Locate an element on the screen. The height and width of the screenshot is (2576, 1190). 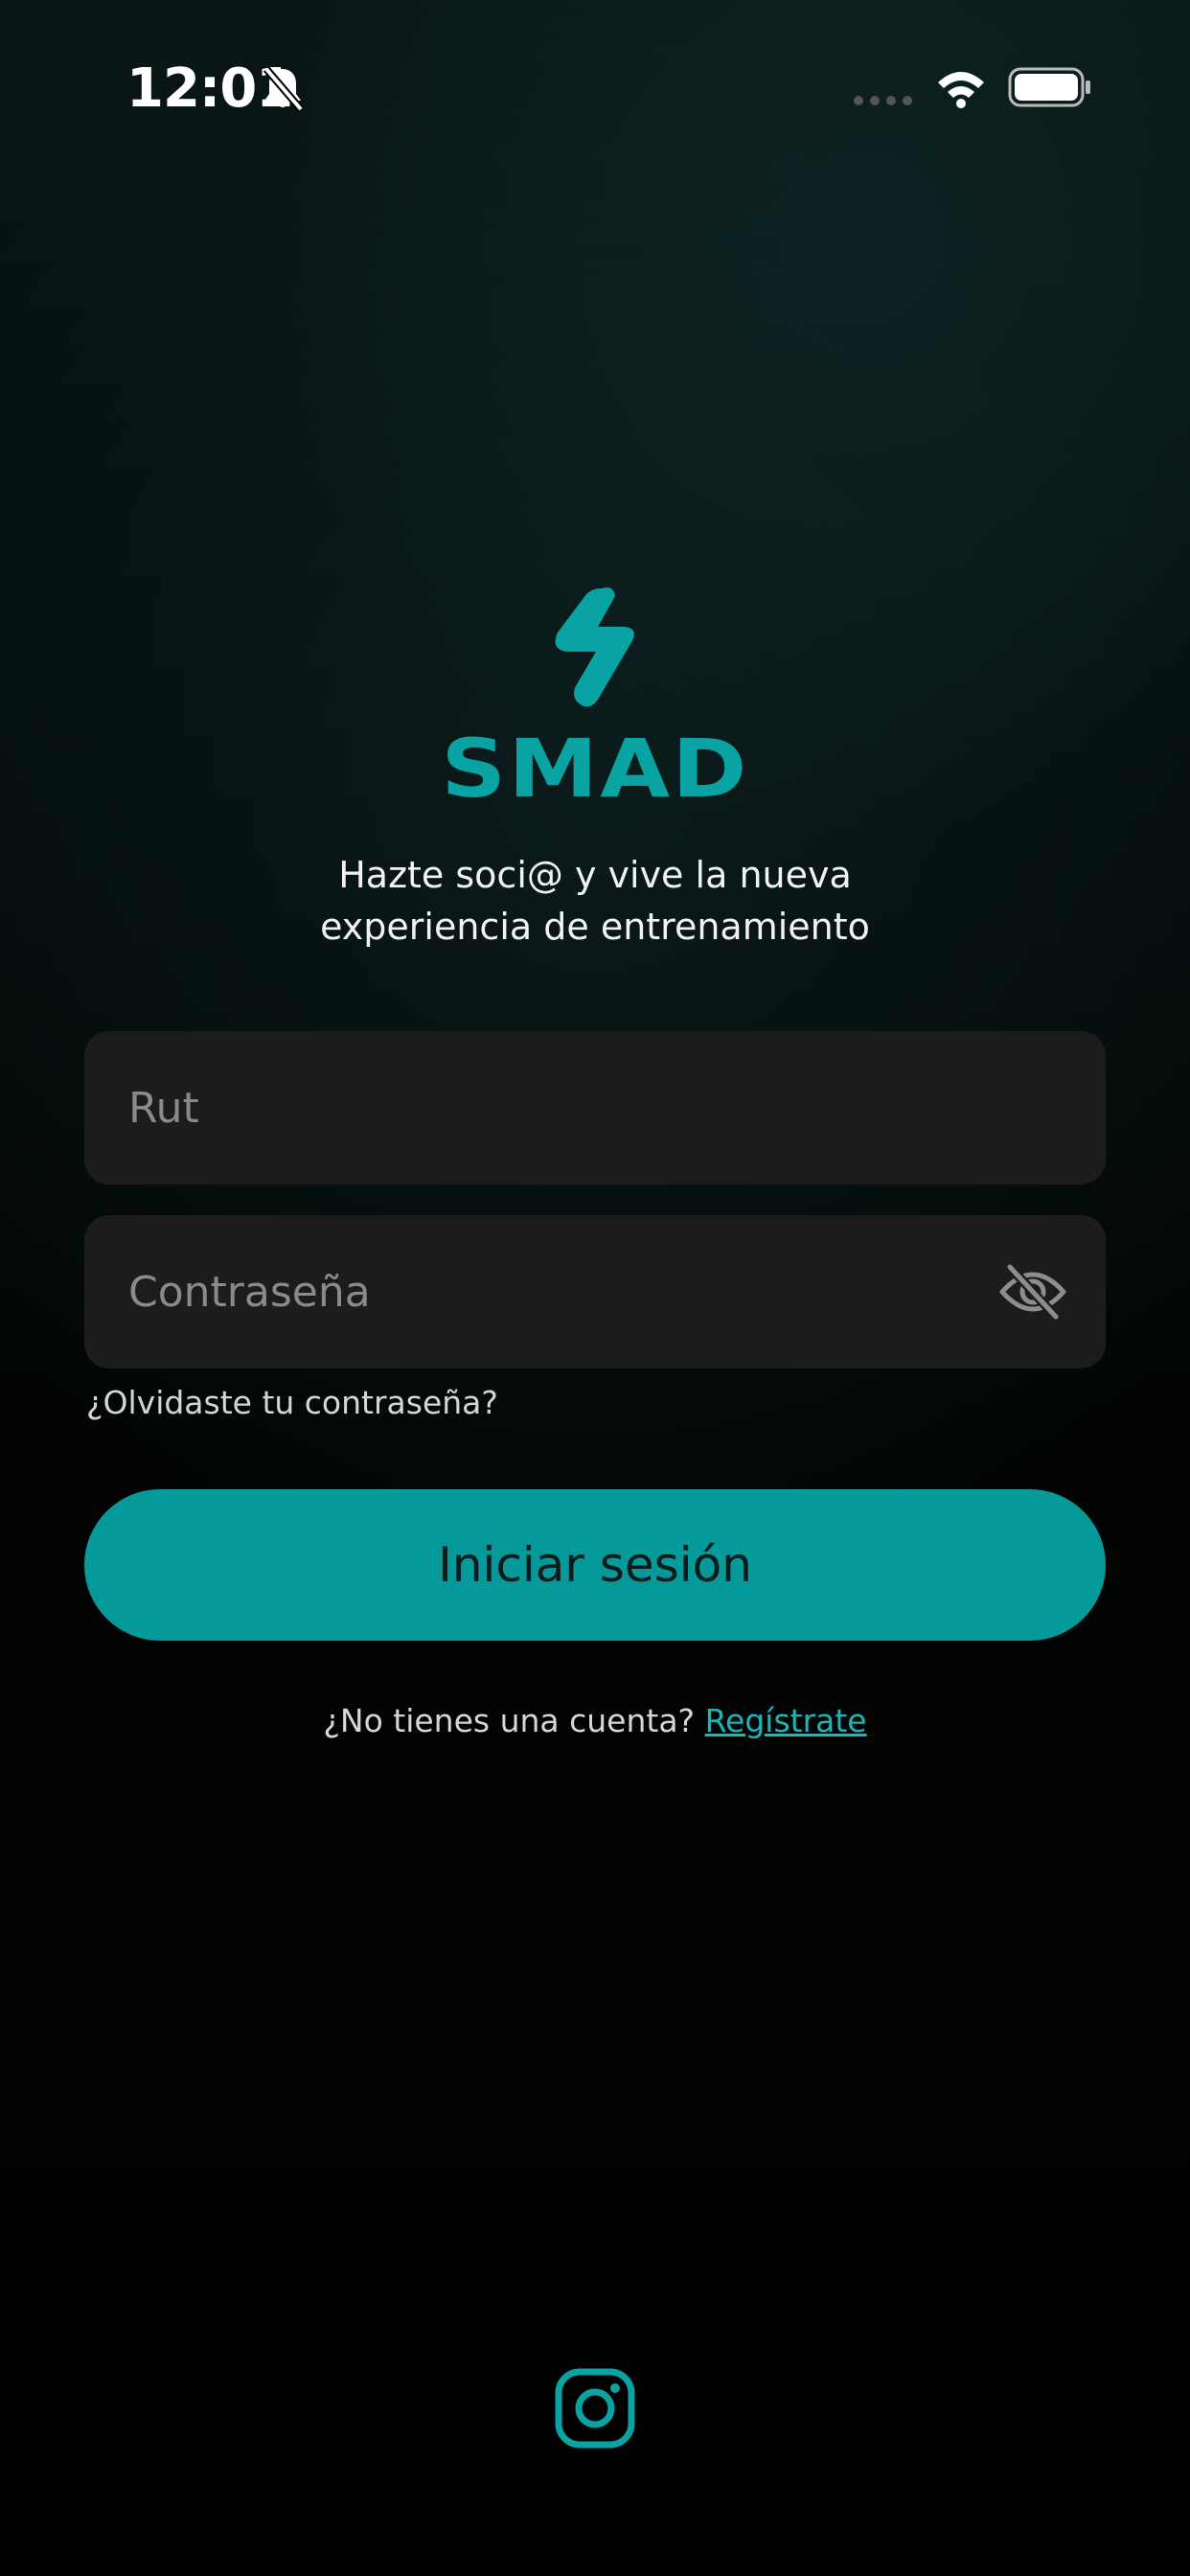
forgot-password-link: ¿Olvidaste tu contraseña? is located at coordinates (292, 1403).